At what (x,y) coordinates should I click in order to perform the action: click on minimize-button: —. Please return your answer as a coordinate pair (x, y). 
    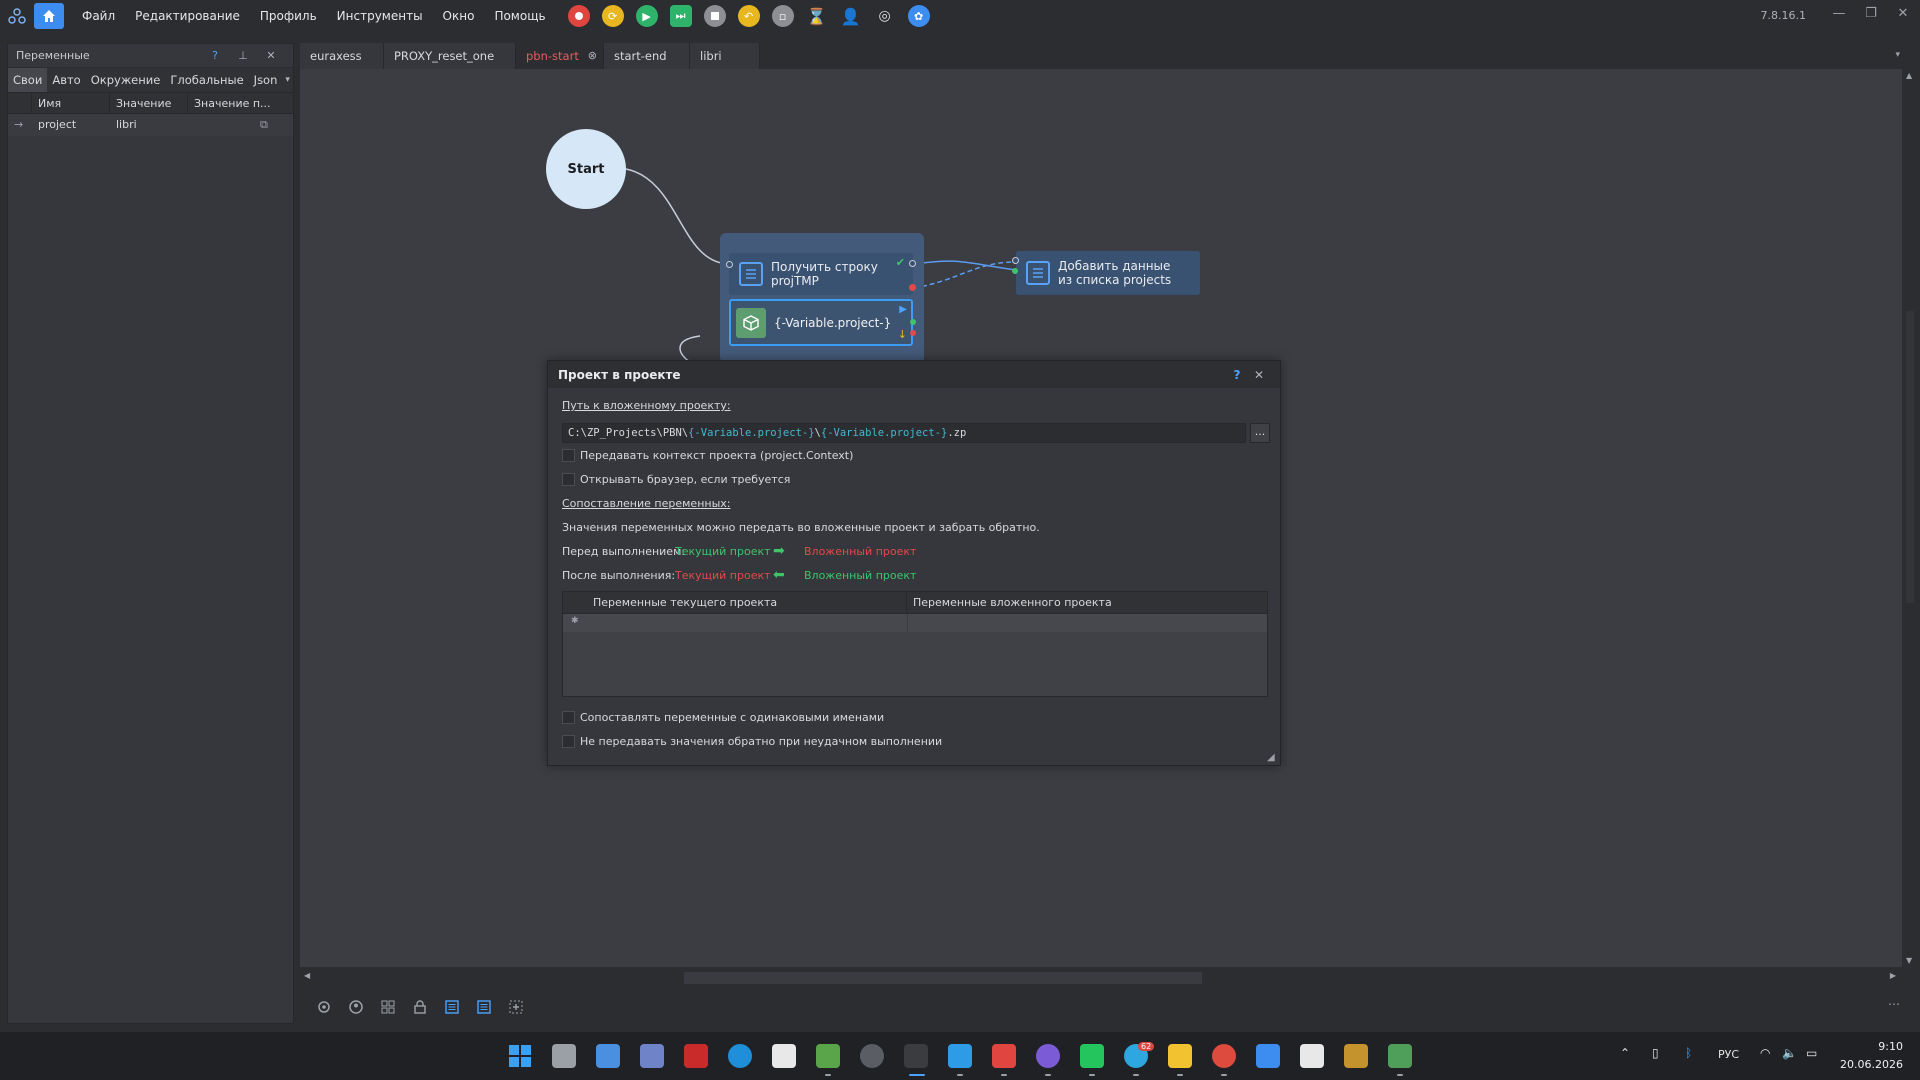
    Looking at the image, I should click on (1839, 16).